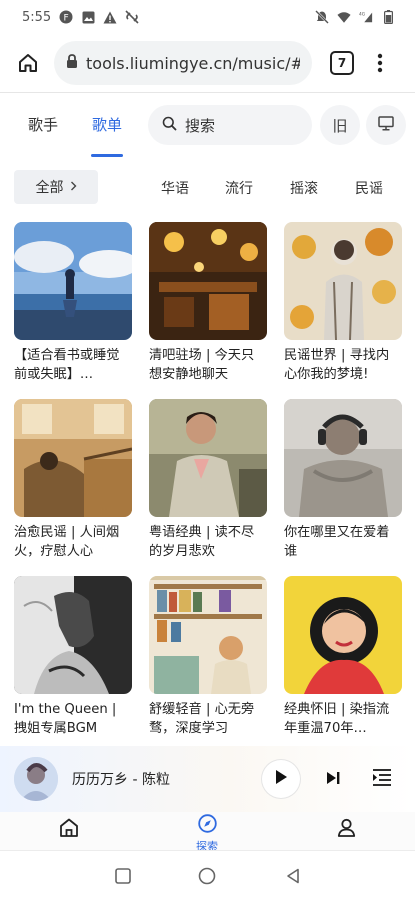 Image resolution: width=415 pixels, height=900 pixels. I want to click on bottom-nav: 探索, so click(207, 832).